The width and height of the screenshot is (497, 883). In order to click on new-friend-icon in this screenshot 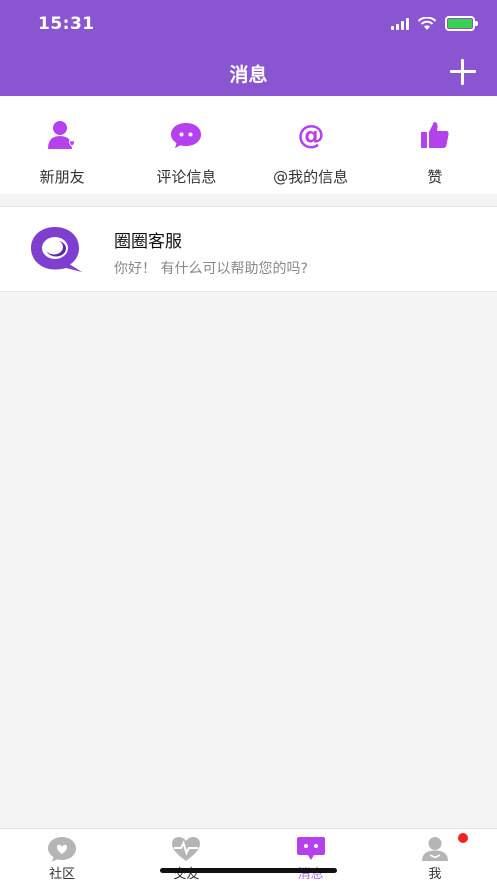, I will do `click(62, 135)`.